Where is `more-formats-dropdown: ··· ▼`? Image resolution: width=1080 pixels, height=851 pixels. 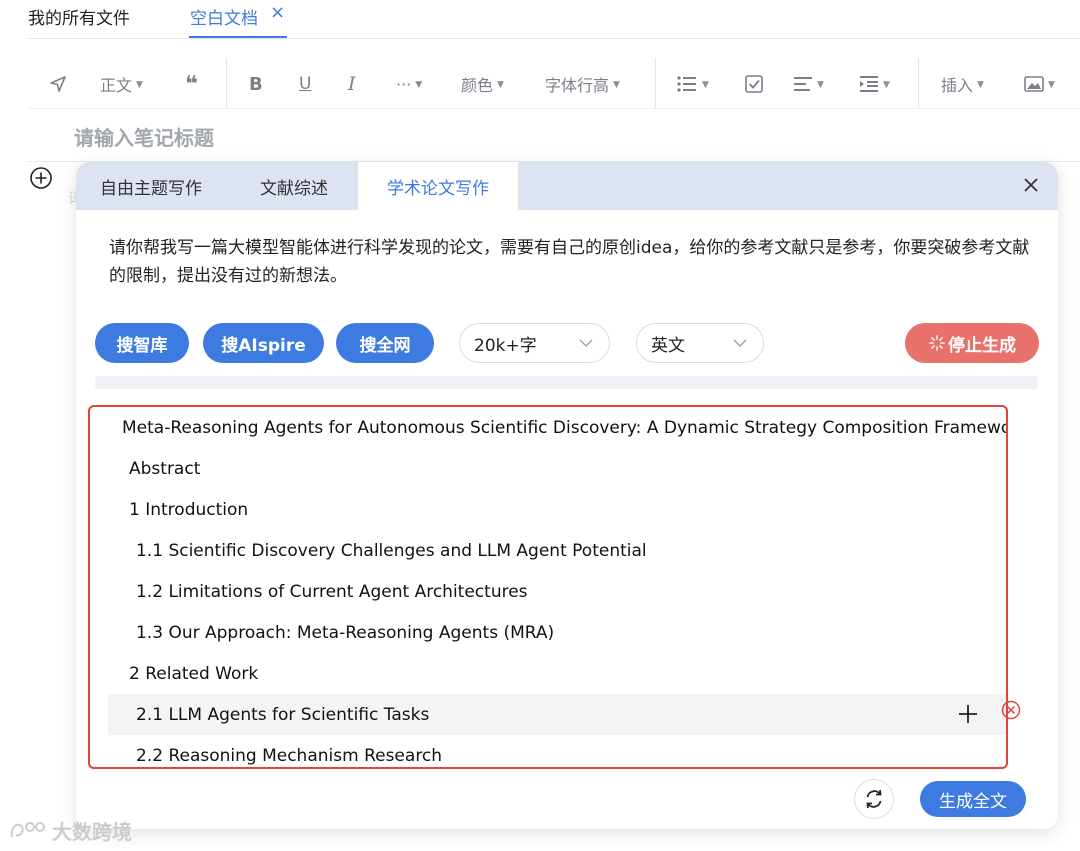 more-formats-dropdown: ··· ▼ is located at coordinates (409, 84).